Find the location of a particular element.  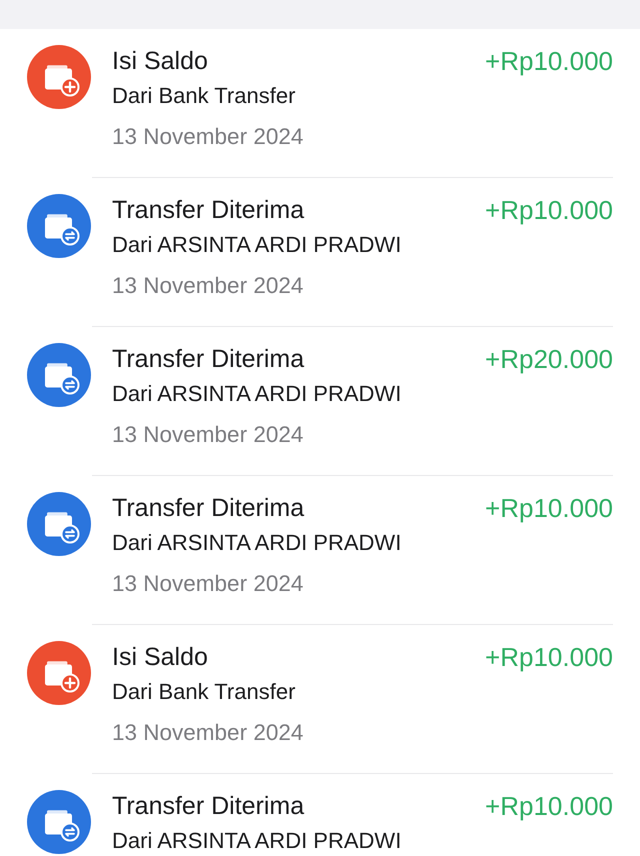

transaction-amount: +Rp20.000 is located at coordinates (549, 359).